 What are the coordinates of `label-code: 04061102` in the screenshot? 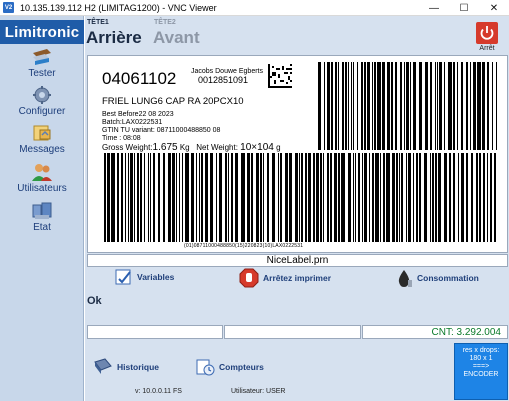 It's located at (139, 78).